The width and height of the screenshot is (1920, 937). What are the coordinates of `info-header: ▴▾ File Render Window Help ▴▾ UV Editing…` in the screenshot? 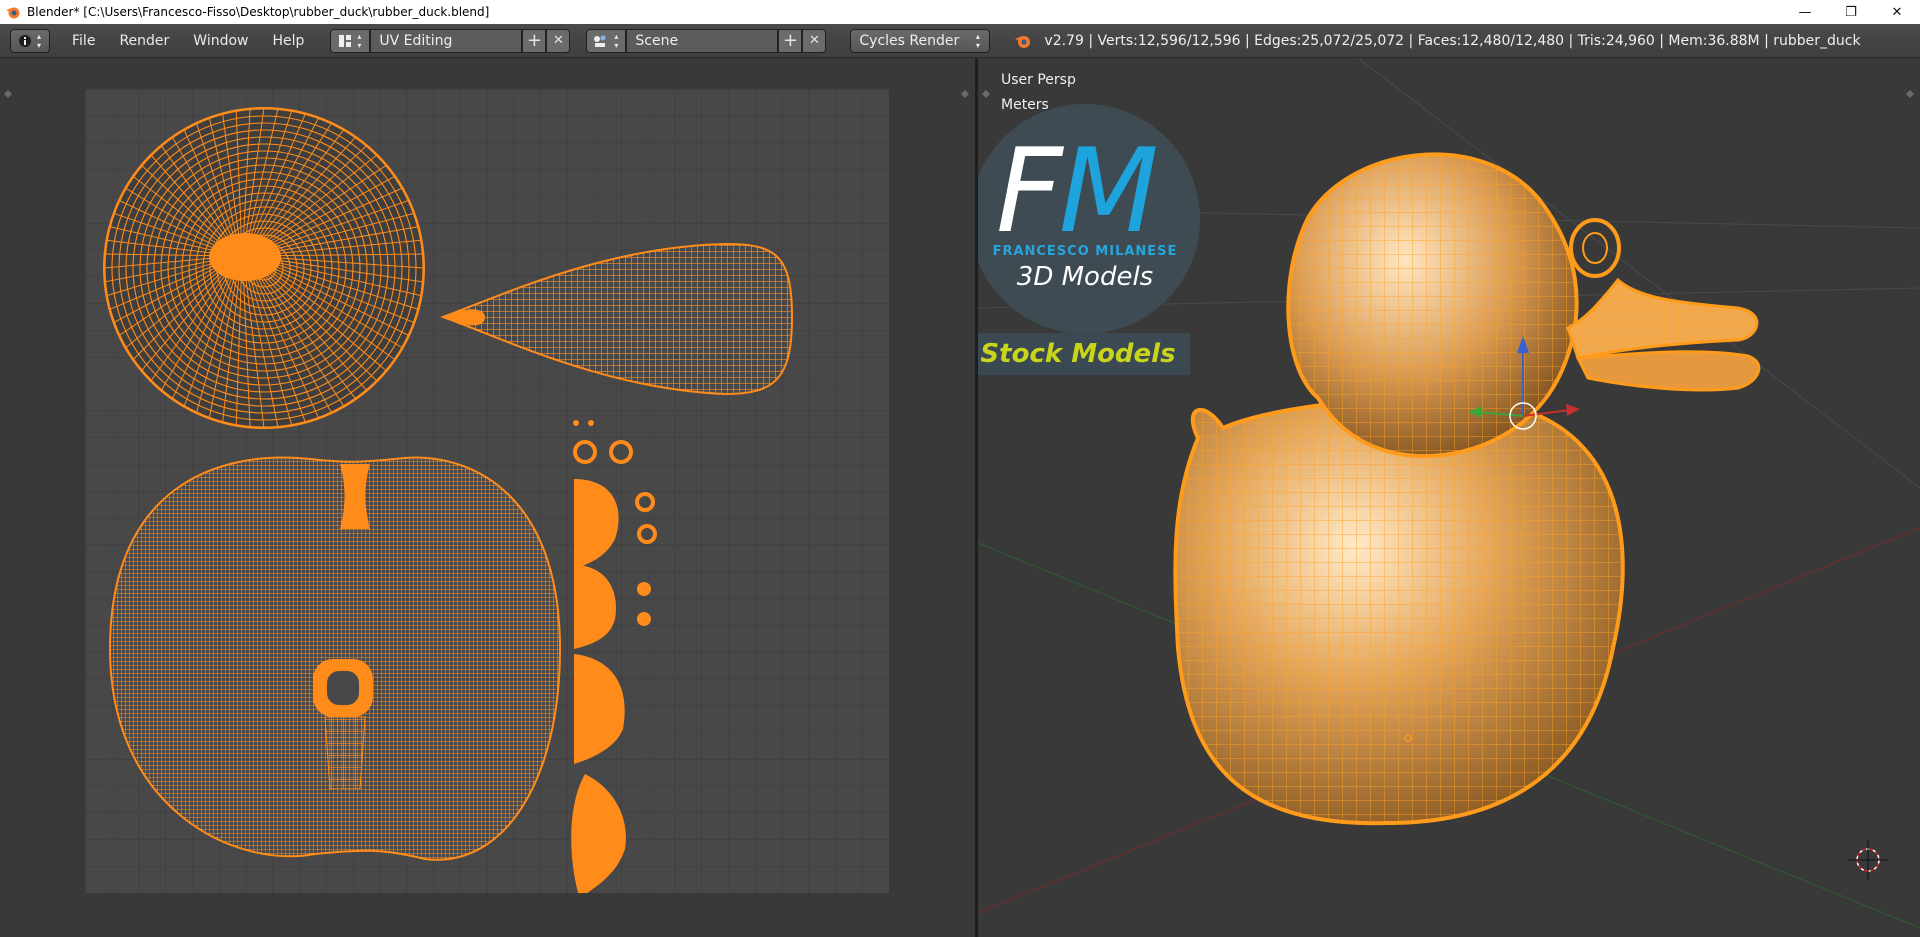 It's located at (960, 41).